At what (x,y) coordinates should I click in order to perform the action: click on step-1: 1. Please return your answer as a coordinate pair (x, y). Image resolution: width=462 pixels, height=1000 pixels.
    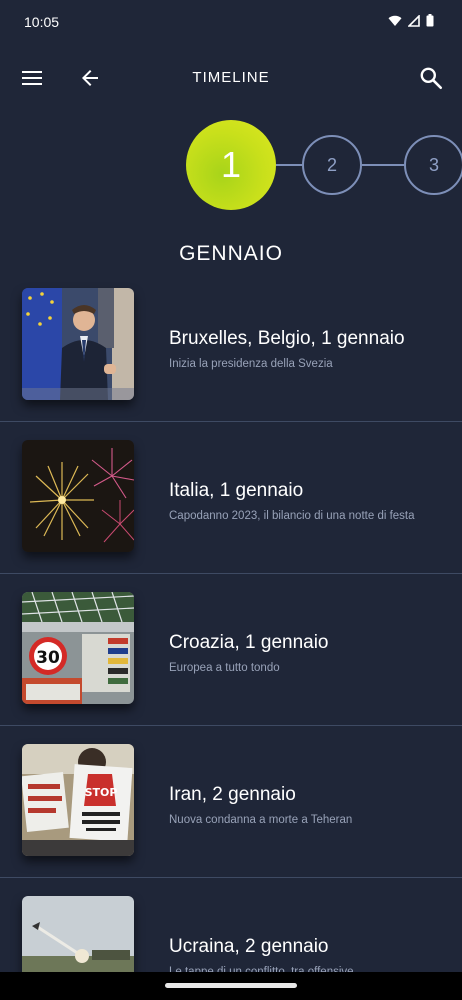
    Looking at the image, I should click on (231, 165).